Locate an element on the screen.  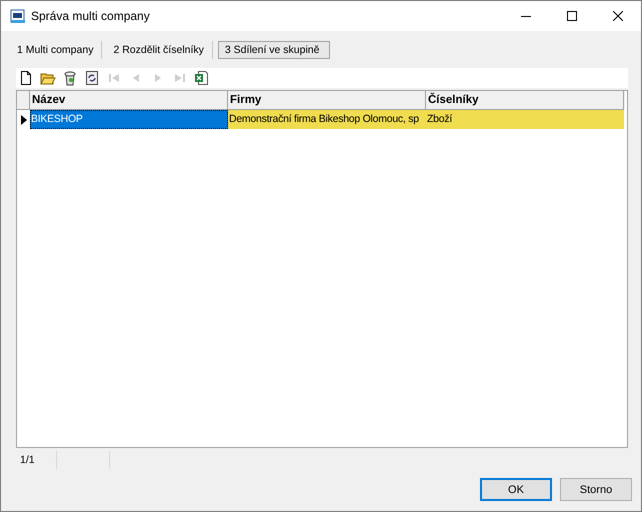
refresh-icon is located at coordinates (92, 78).